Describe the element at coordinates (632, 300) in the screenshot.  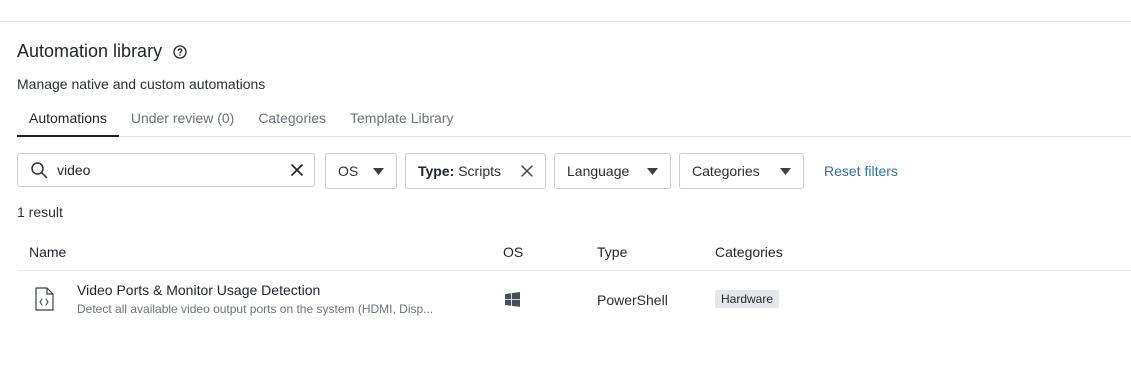
I see `automation-type: PowerShell` at that location.